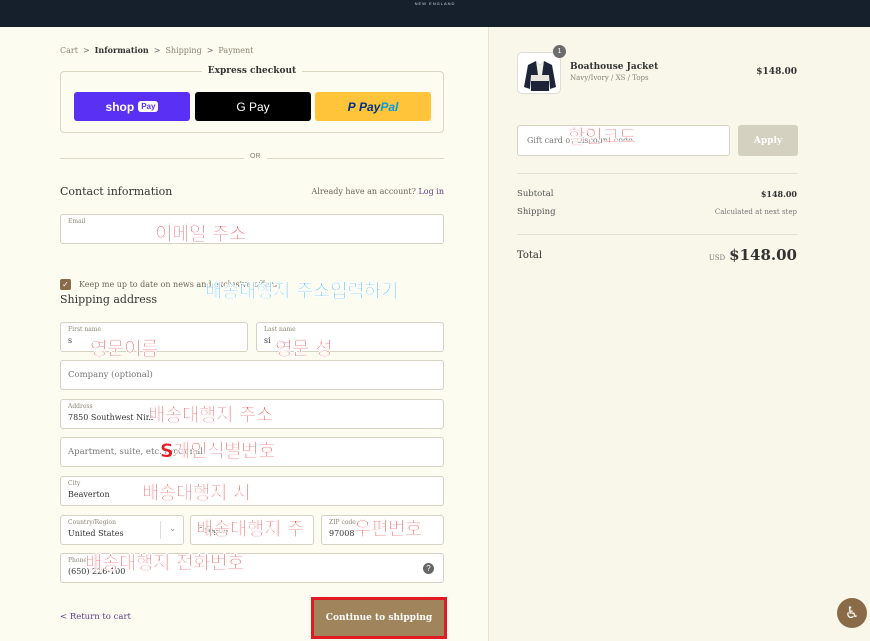 Image resolution: width=870 pixels, height=641 pixels. Describe the element at coordinates (388, 529) in the screenshot. I see `annotation-zip: 우편번호` at that location.